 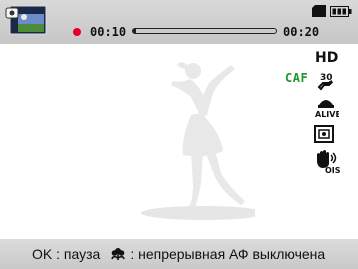 I want to click on recording-progress-fill, so click(x=134, y=31).